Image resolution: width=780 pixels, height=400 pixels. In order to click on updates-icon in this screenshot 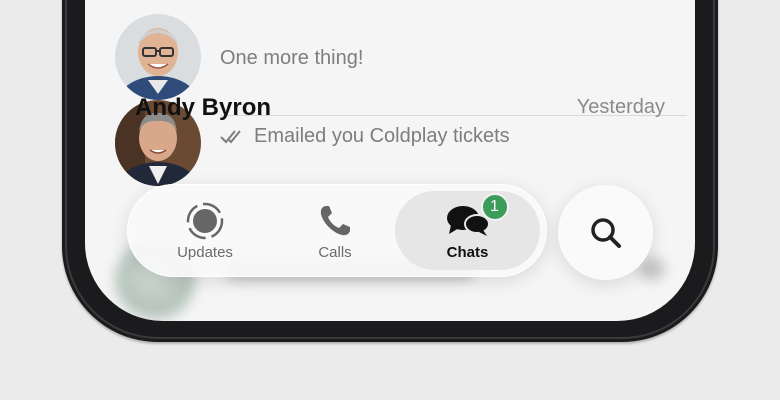, I will do `click(205, 221)`.